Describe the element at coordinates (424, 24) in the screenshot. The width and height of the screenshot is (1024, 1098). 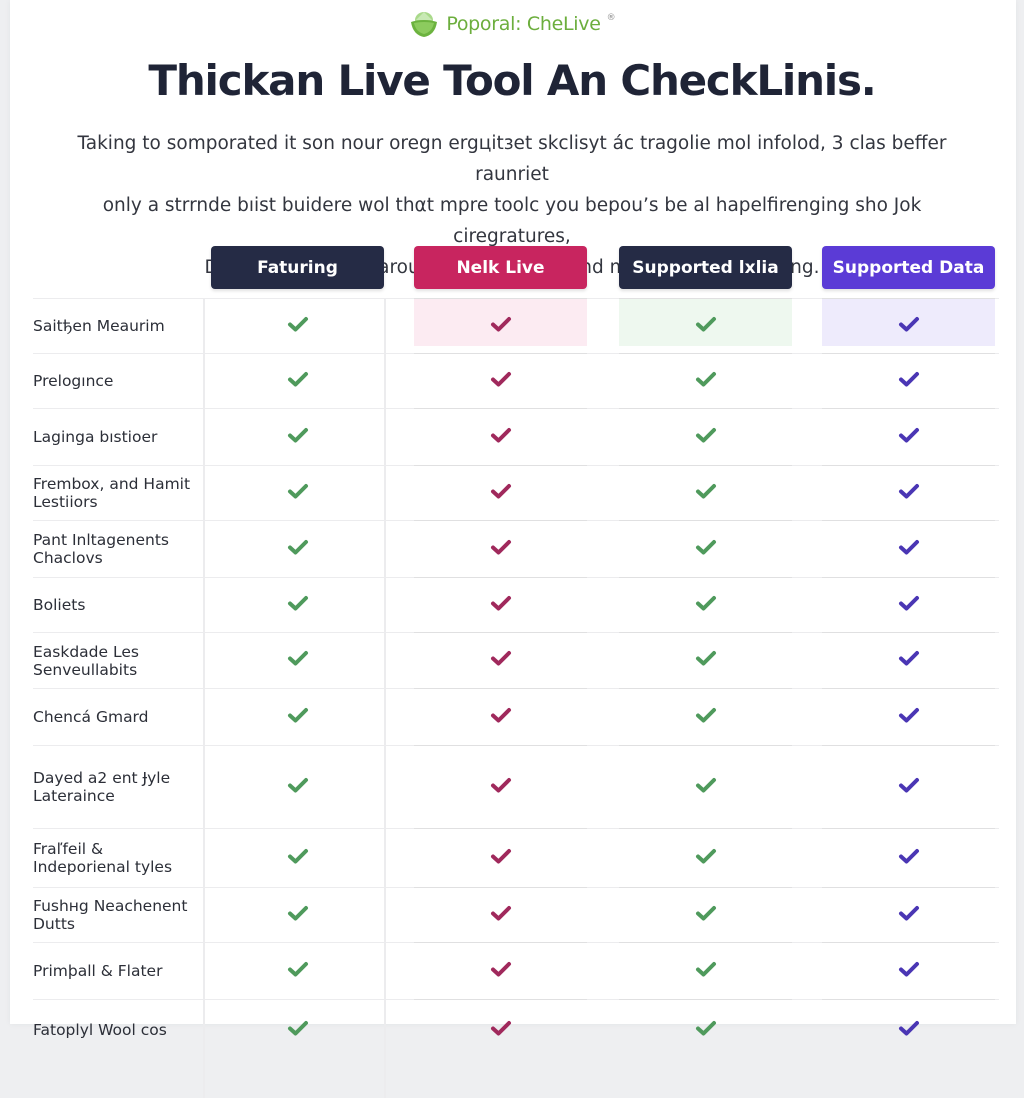
I see `green-bowl-logo-icon` at that location.